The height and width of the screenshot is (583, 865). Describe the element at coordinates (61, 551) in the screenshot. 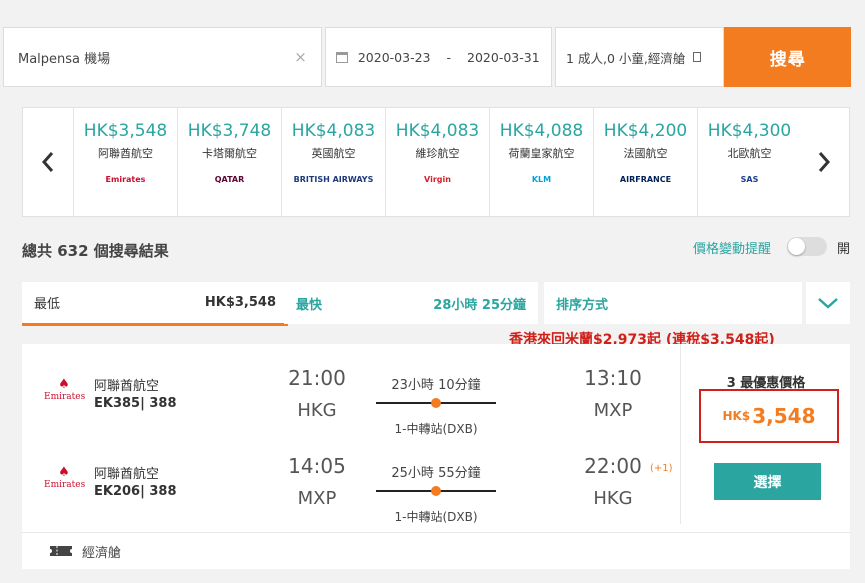

I see `ticket-icon` at that location.